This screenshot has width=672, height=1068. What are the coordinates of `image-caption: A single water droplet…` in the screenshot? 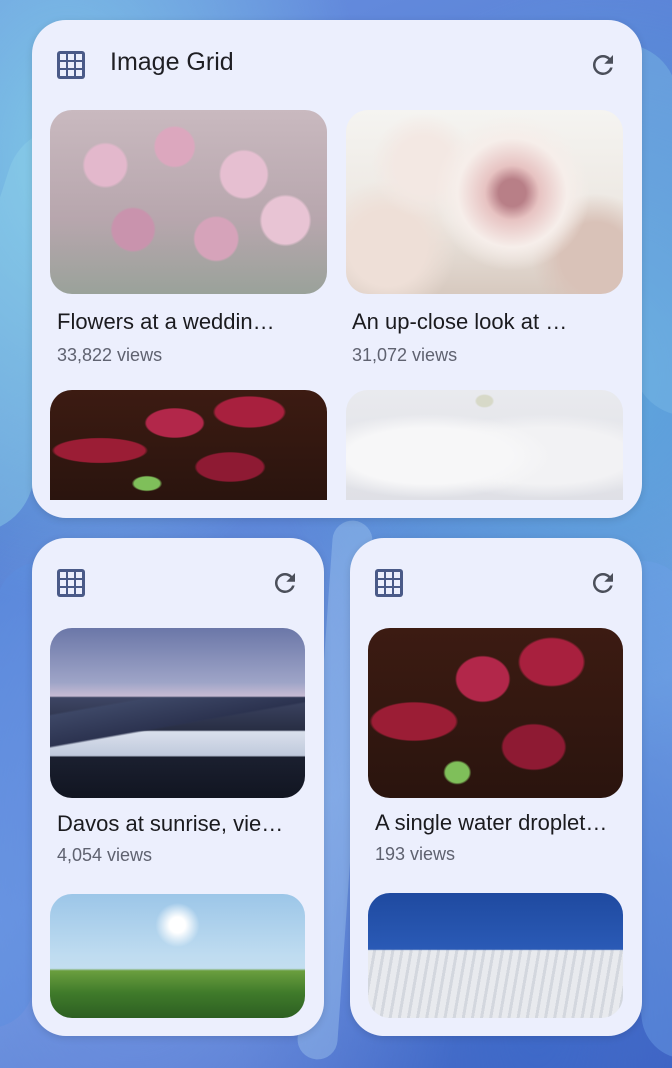 It's located at (500, 823).